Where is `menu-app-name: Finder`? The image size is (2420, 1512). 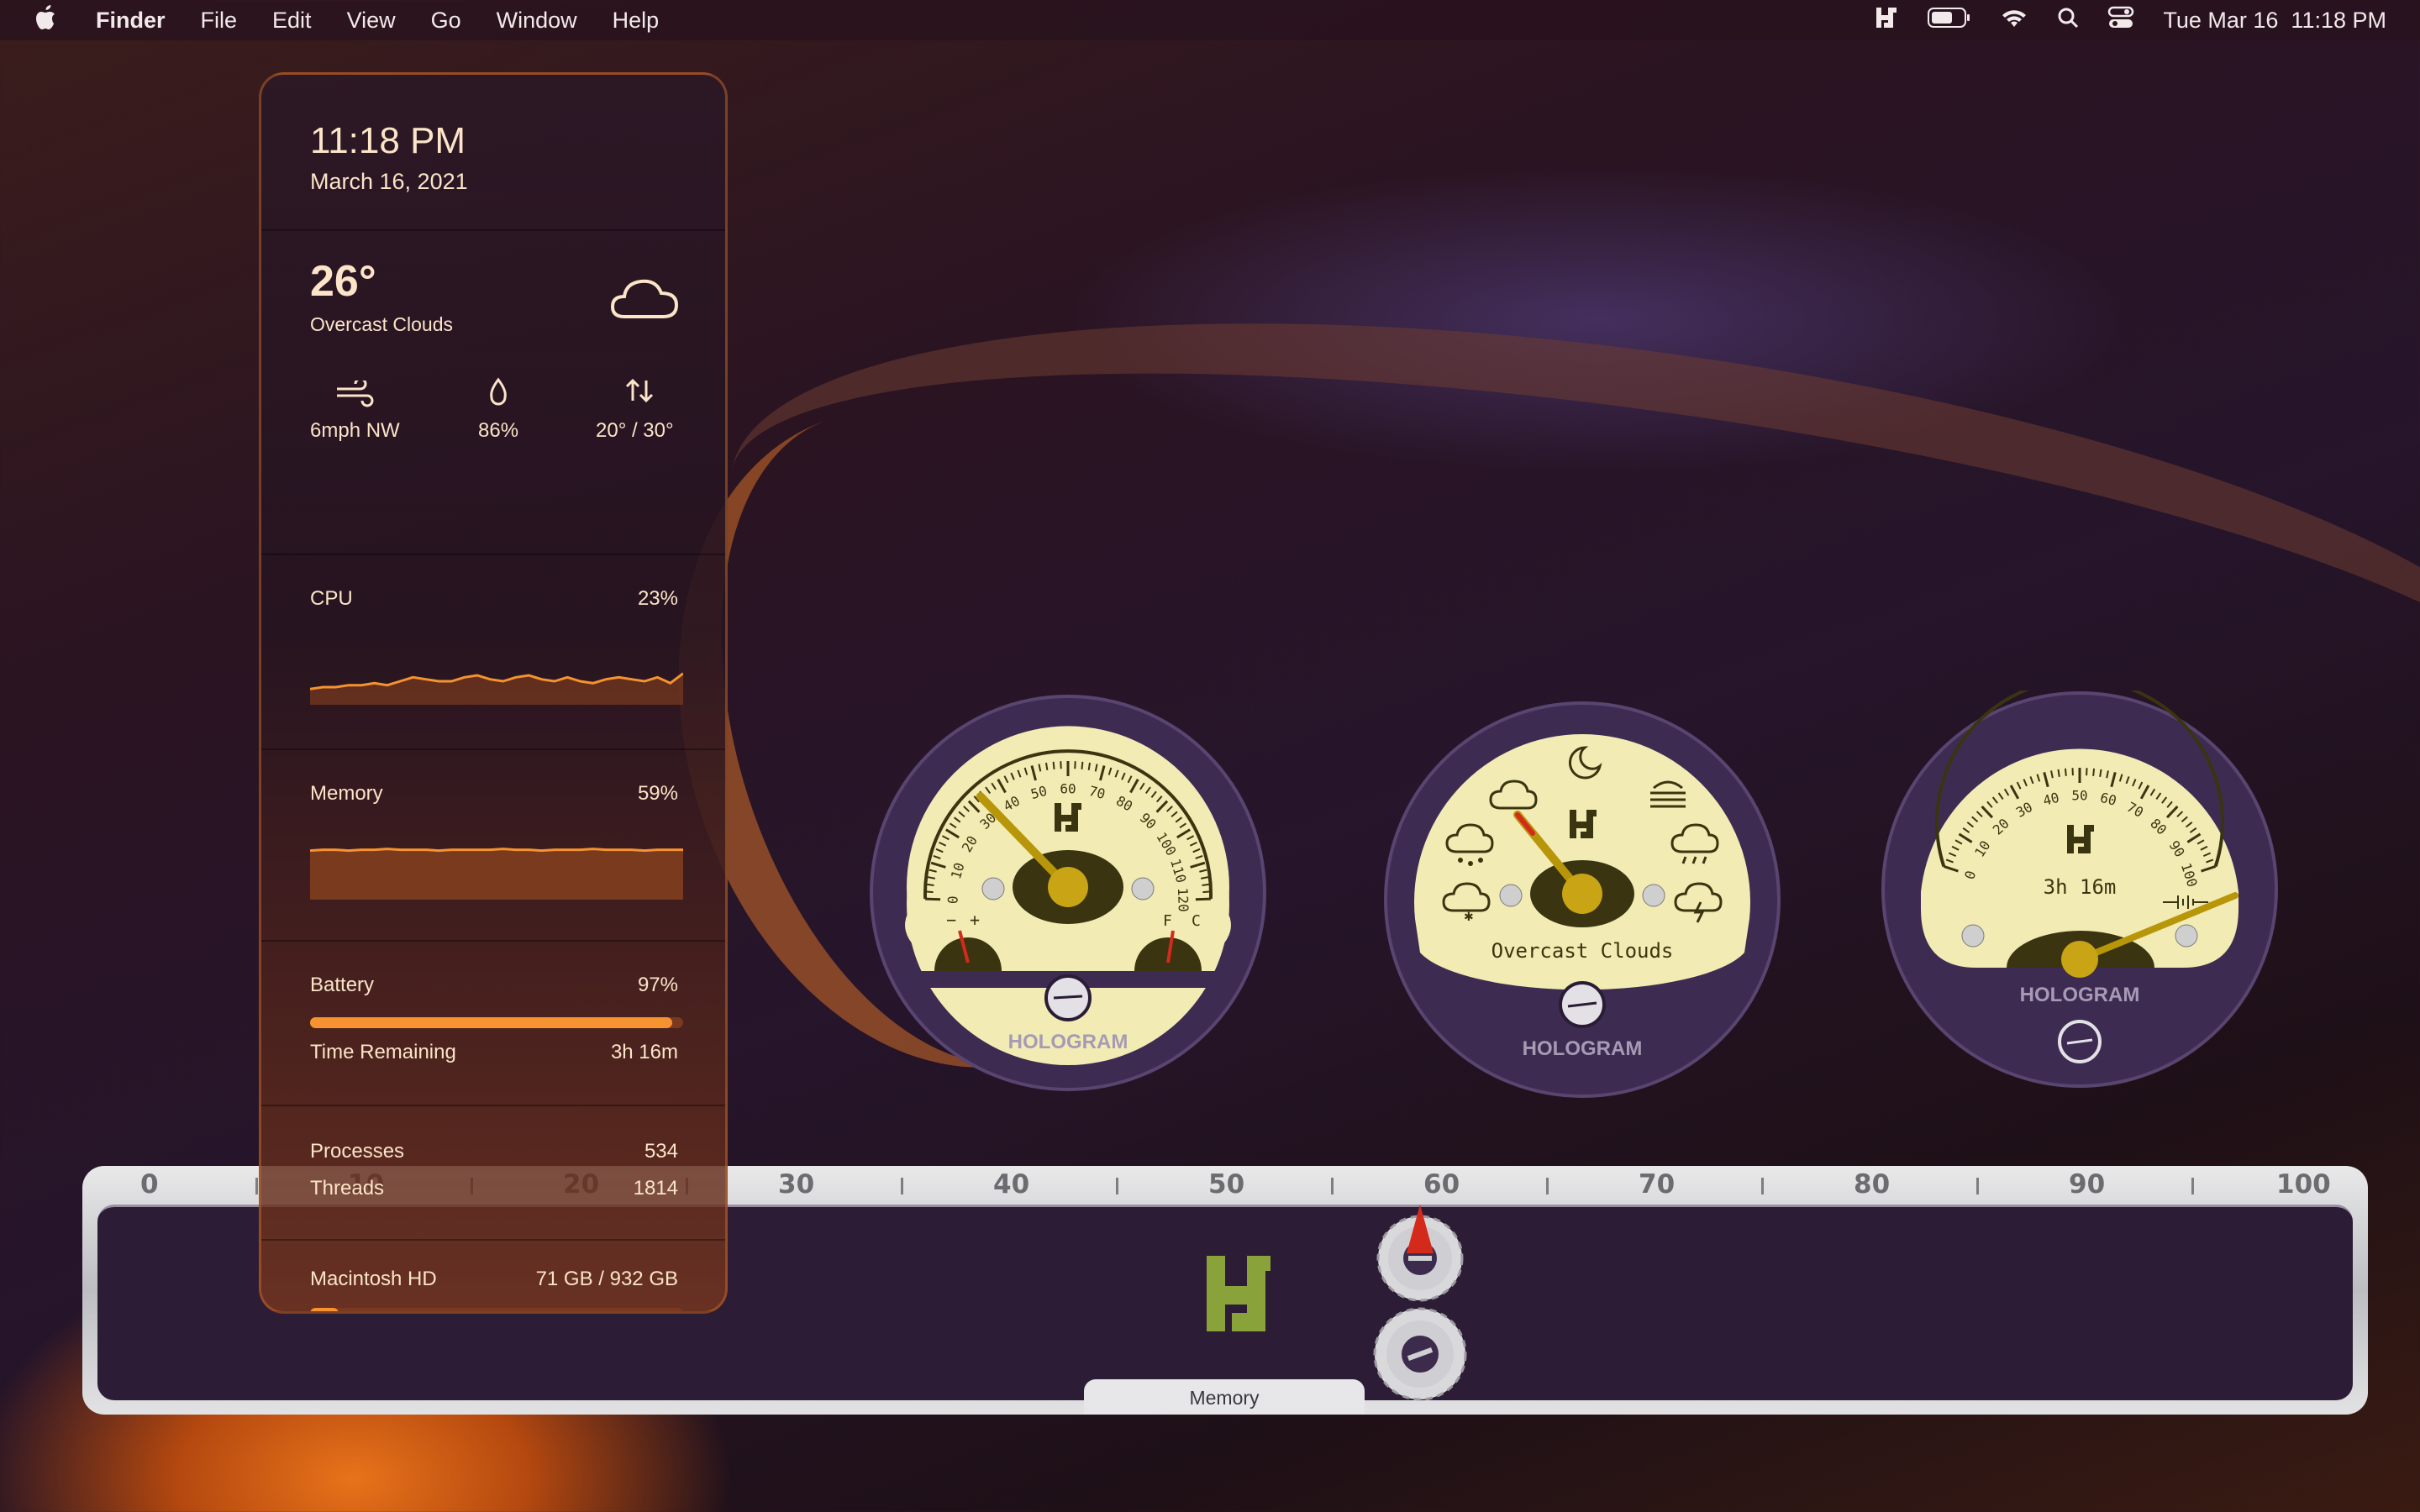
menu-app-name: Finder is located at coordinates (131, 21).